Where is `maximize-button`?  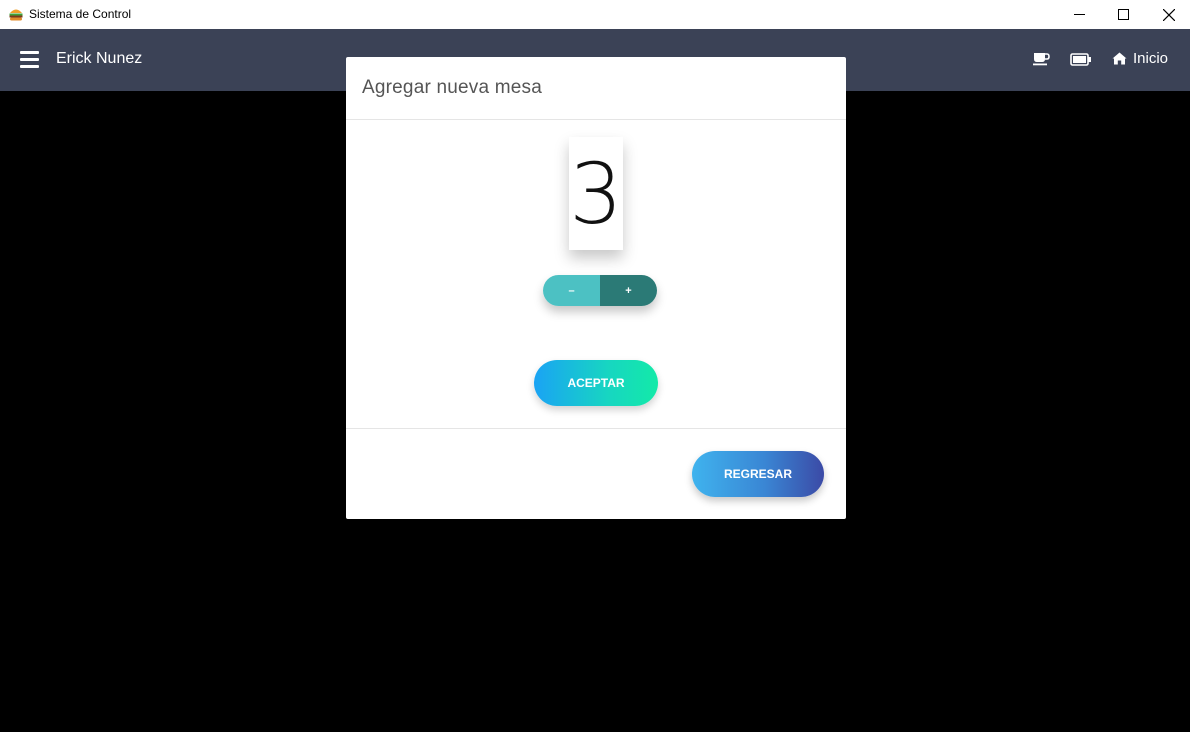
maximize-button is located at coordinates (1123, 14).